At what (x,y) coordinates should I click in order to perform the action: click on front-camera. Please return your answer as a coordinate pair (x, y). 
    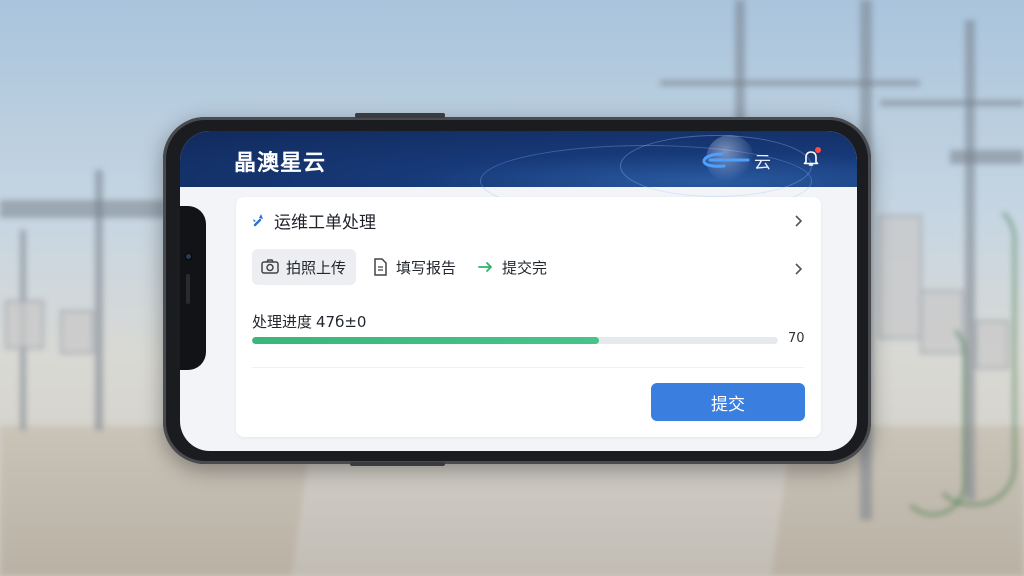
    Looking at the image, I should click on (188, 256).